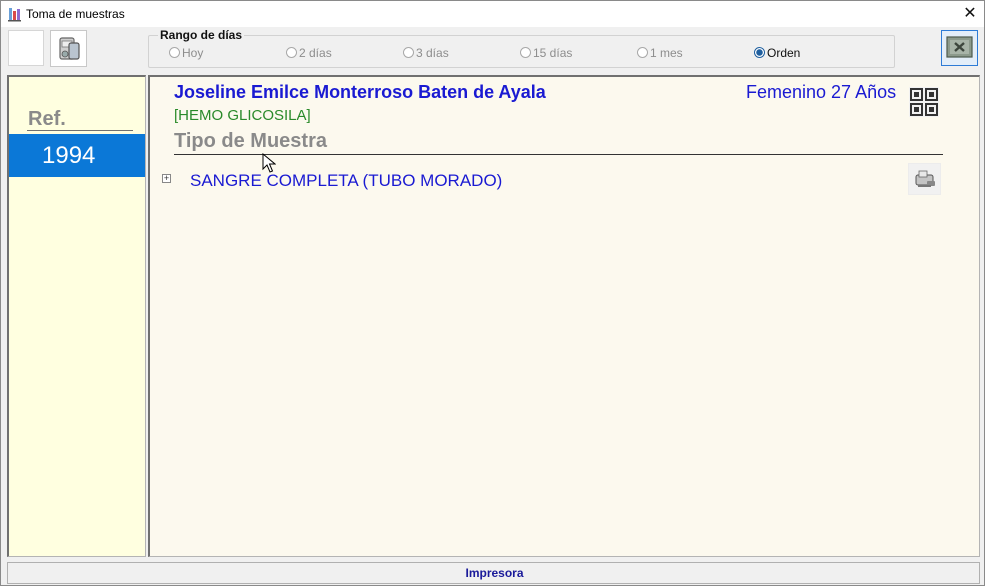 The width and height of the screenshot is (985, 586). I want to click on radio-orden: Orden, so click(777, 53).